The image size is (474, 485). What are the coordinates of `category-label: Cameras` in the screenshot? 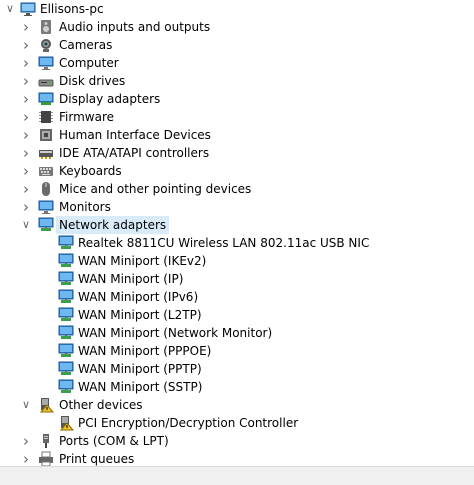 It's located at (86, 45).